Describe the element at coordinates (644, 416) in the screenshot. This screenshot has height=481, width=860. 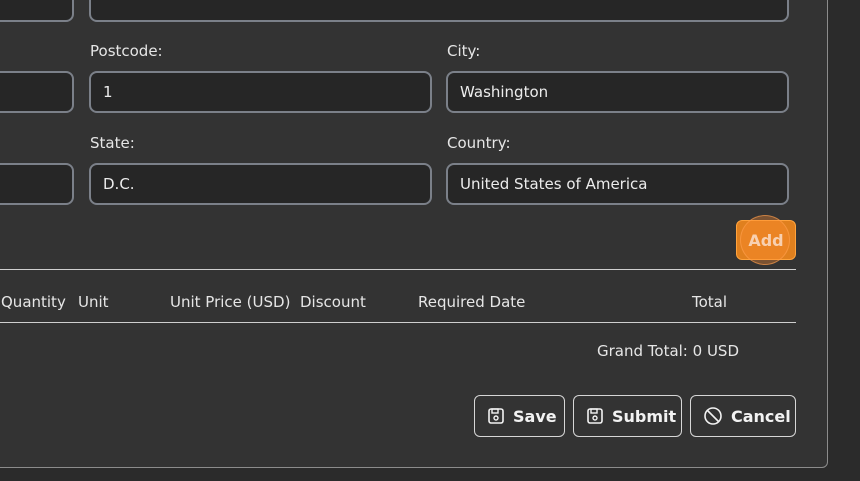
I see `submit-label: Submit` at that location.